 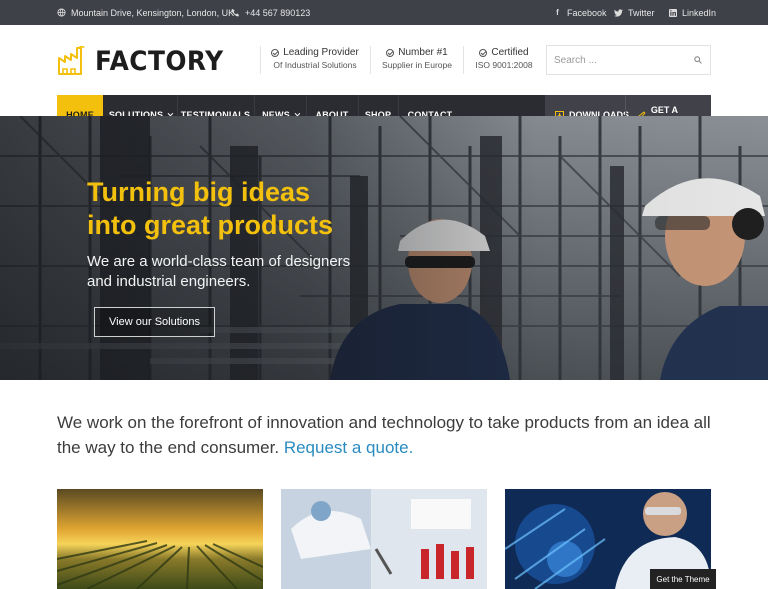 What do you see at coordinates (423, 52) in the screenshot?
I see `feature-title: Number #1` at bounding box center [423, 52].